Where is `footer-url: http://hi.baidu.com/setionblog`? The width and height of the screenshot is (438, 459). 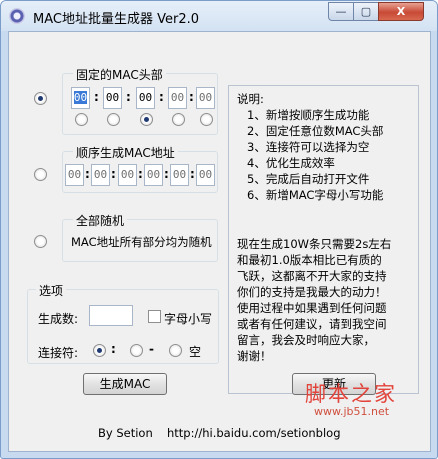
footer-url: http://hi.baidu.com/setionblog is located at coordinates (254, 433).